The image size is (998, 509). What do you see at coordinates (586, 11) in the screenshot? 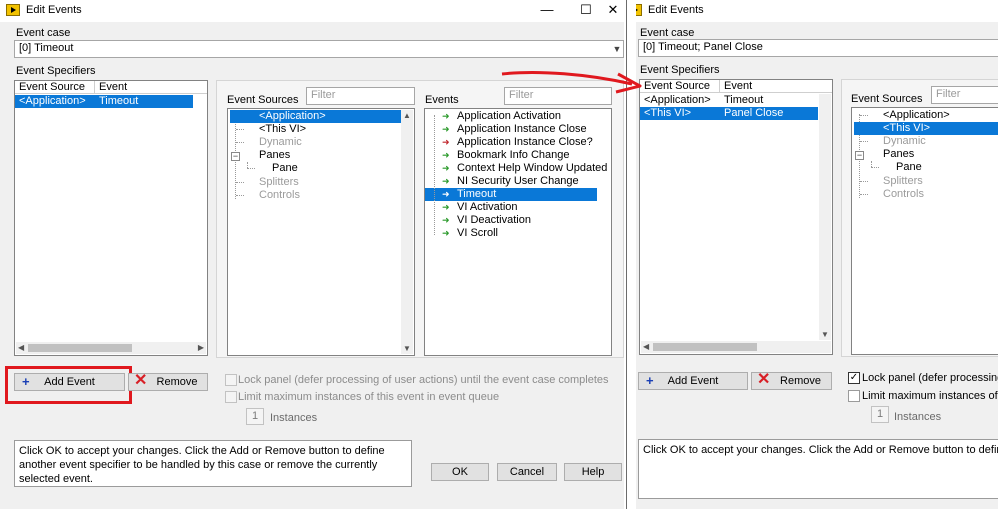
I see `maximize-button: ☐` at bounding box center [586, 11].